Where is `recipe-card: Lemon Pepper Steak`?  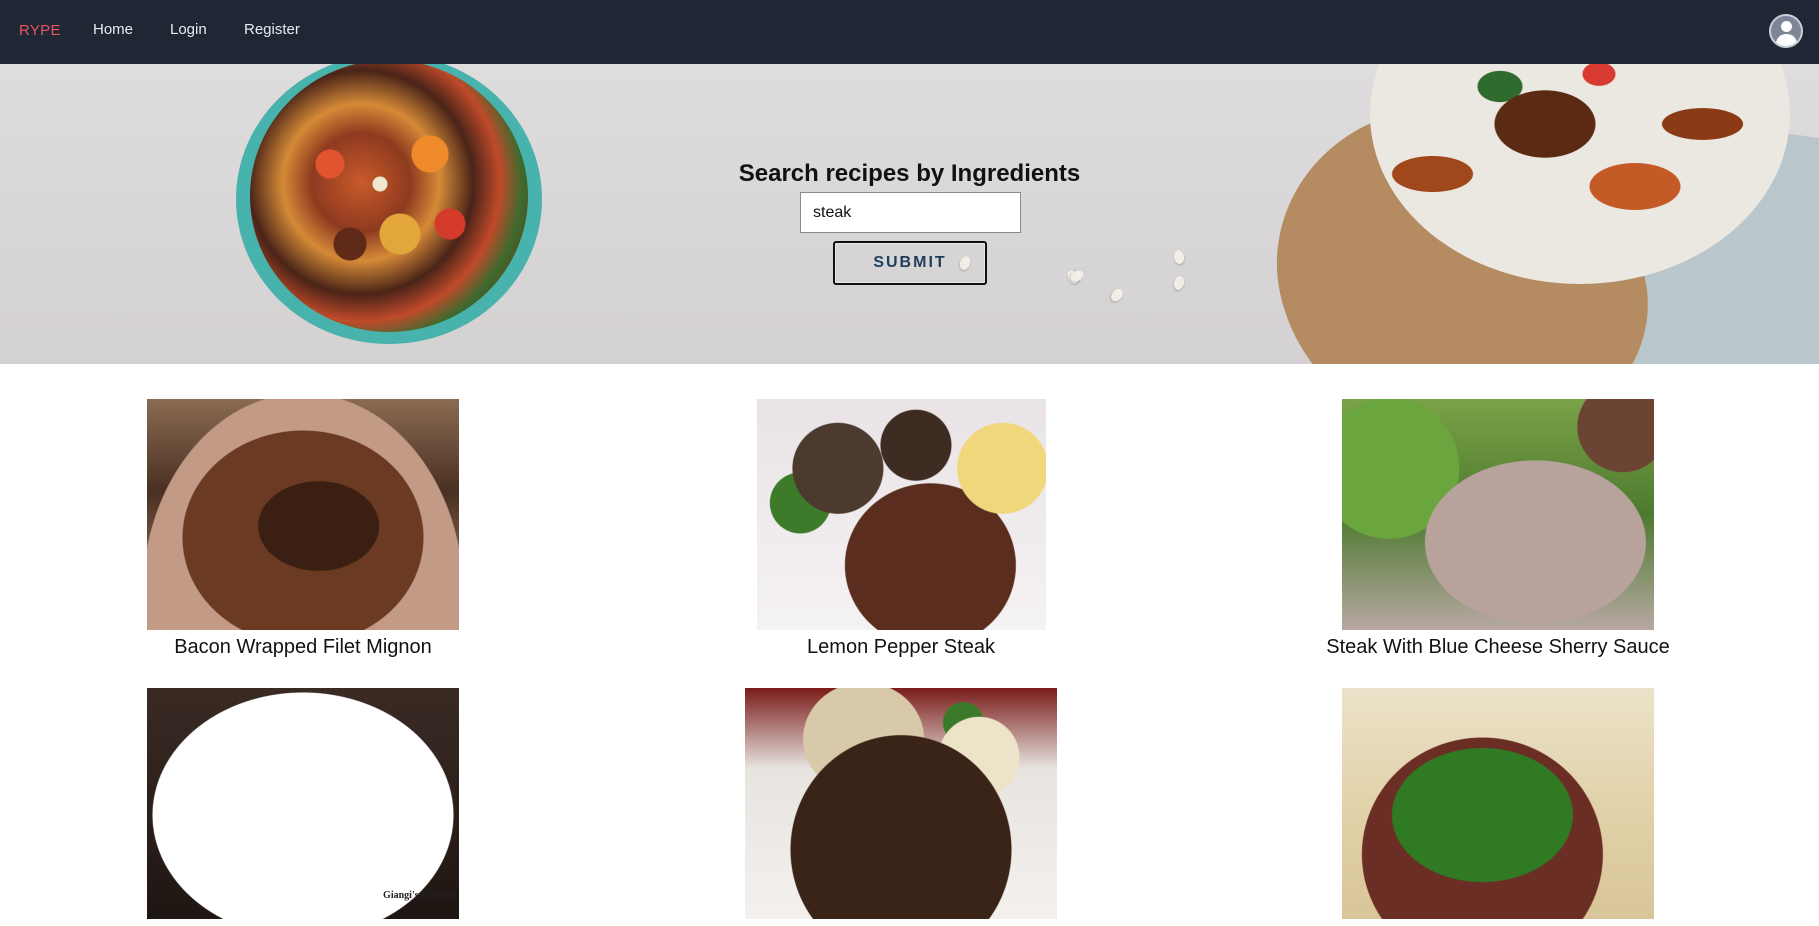 recipe-card: Lemon Pepper Steak is located at coordinates (901, 529).